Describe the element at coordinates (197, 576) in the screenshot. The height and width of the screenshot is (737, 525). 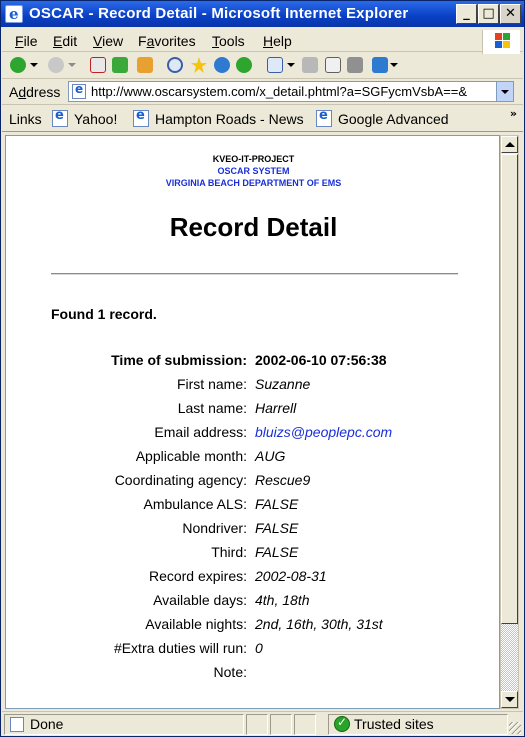
I see `field-label: Record expires:` at that location.